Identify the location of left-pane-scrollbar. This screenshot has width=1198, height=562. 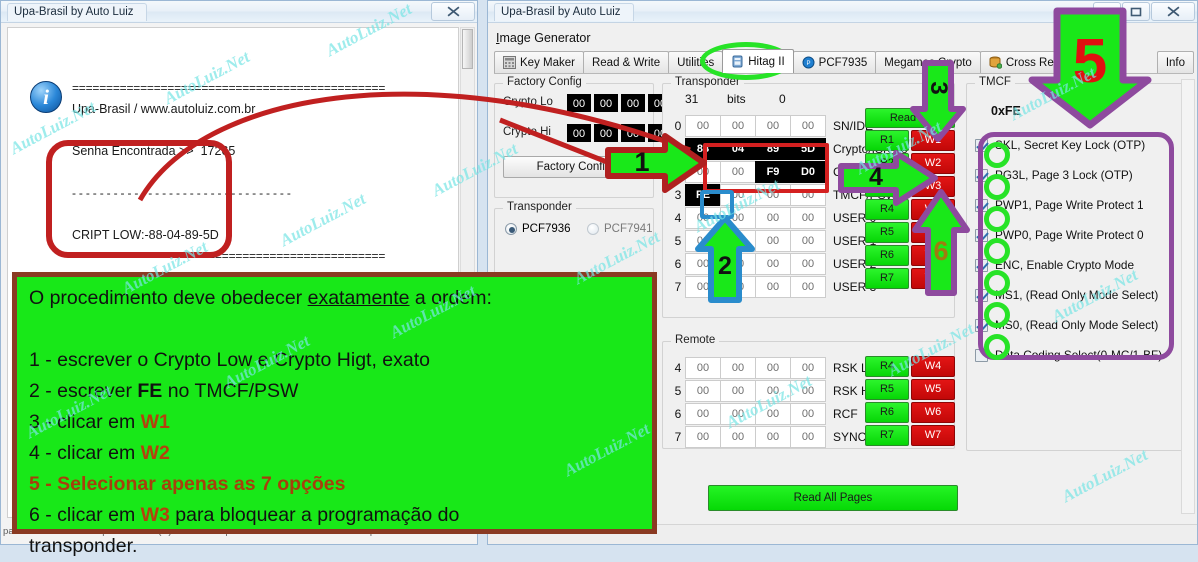
(467, 272).